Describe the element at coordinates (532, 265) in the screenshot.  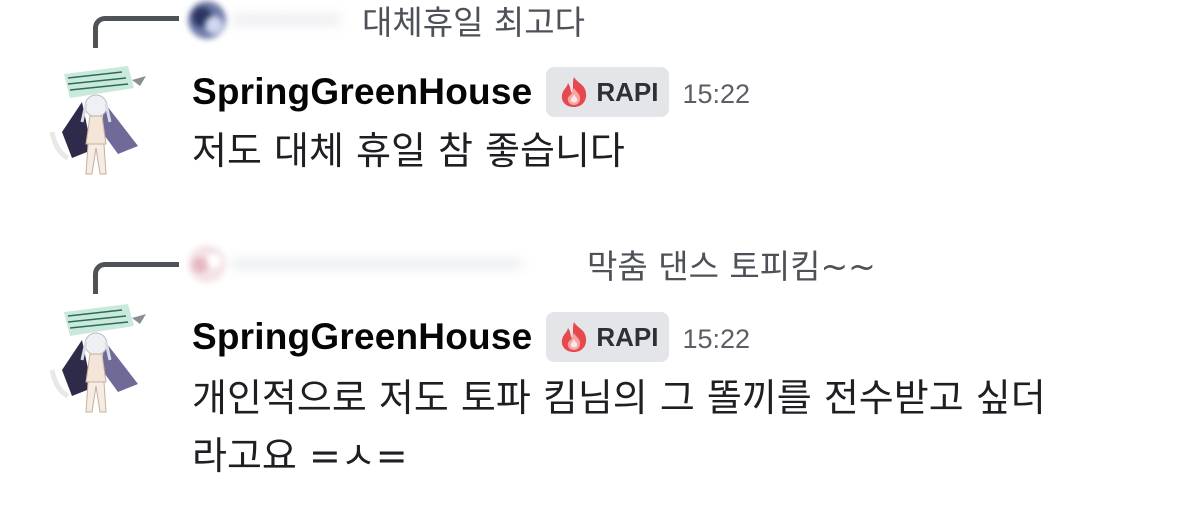
I see `reply-preview: ━━━━━━━━━━━━━━━━ 막춤 댄스 토피킴~~` at that location.